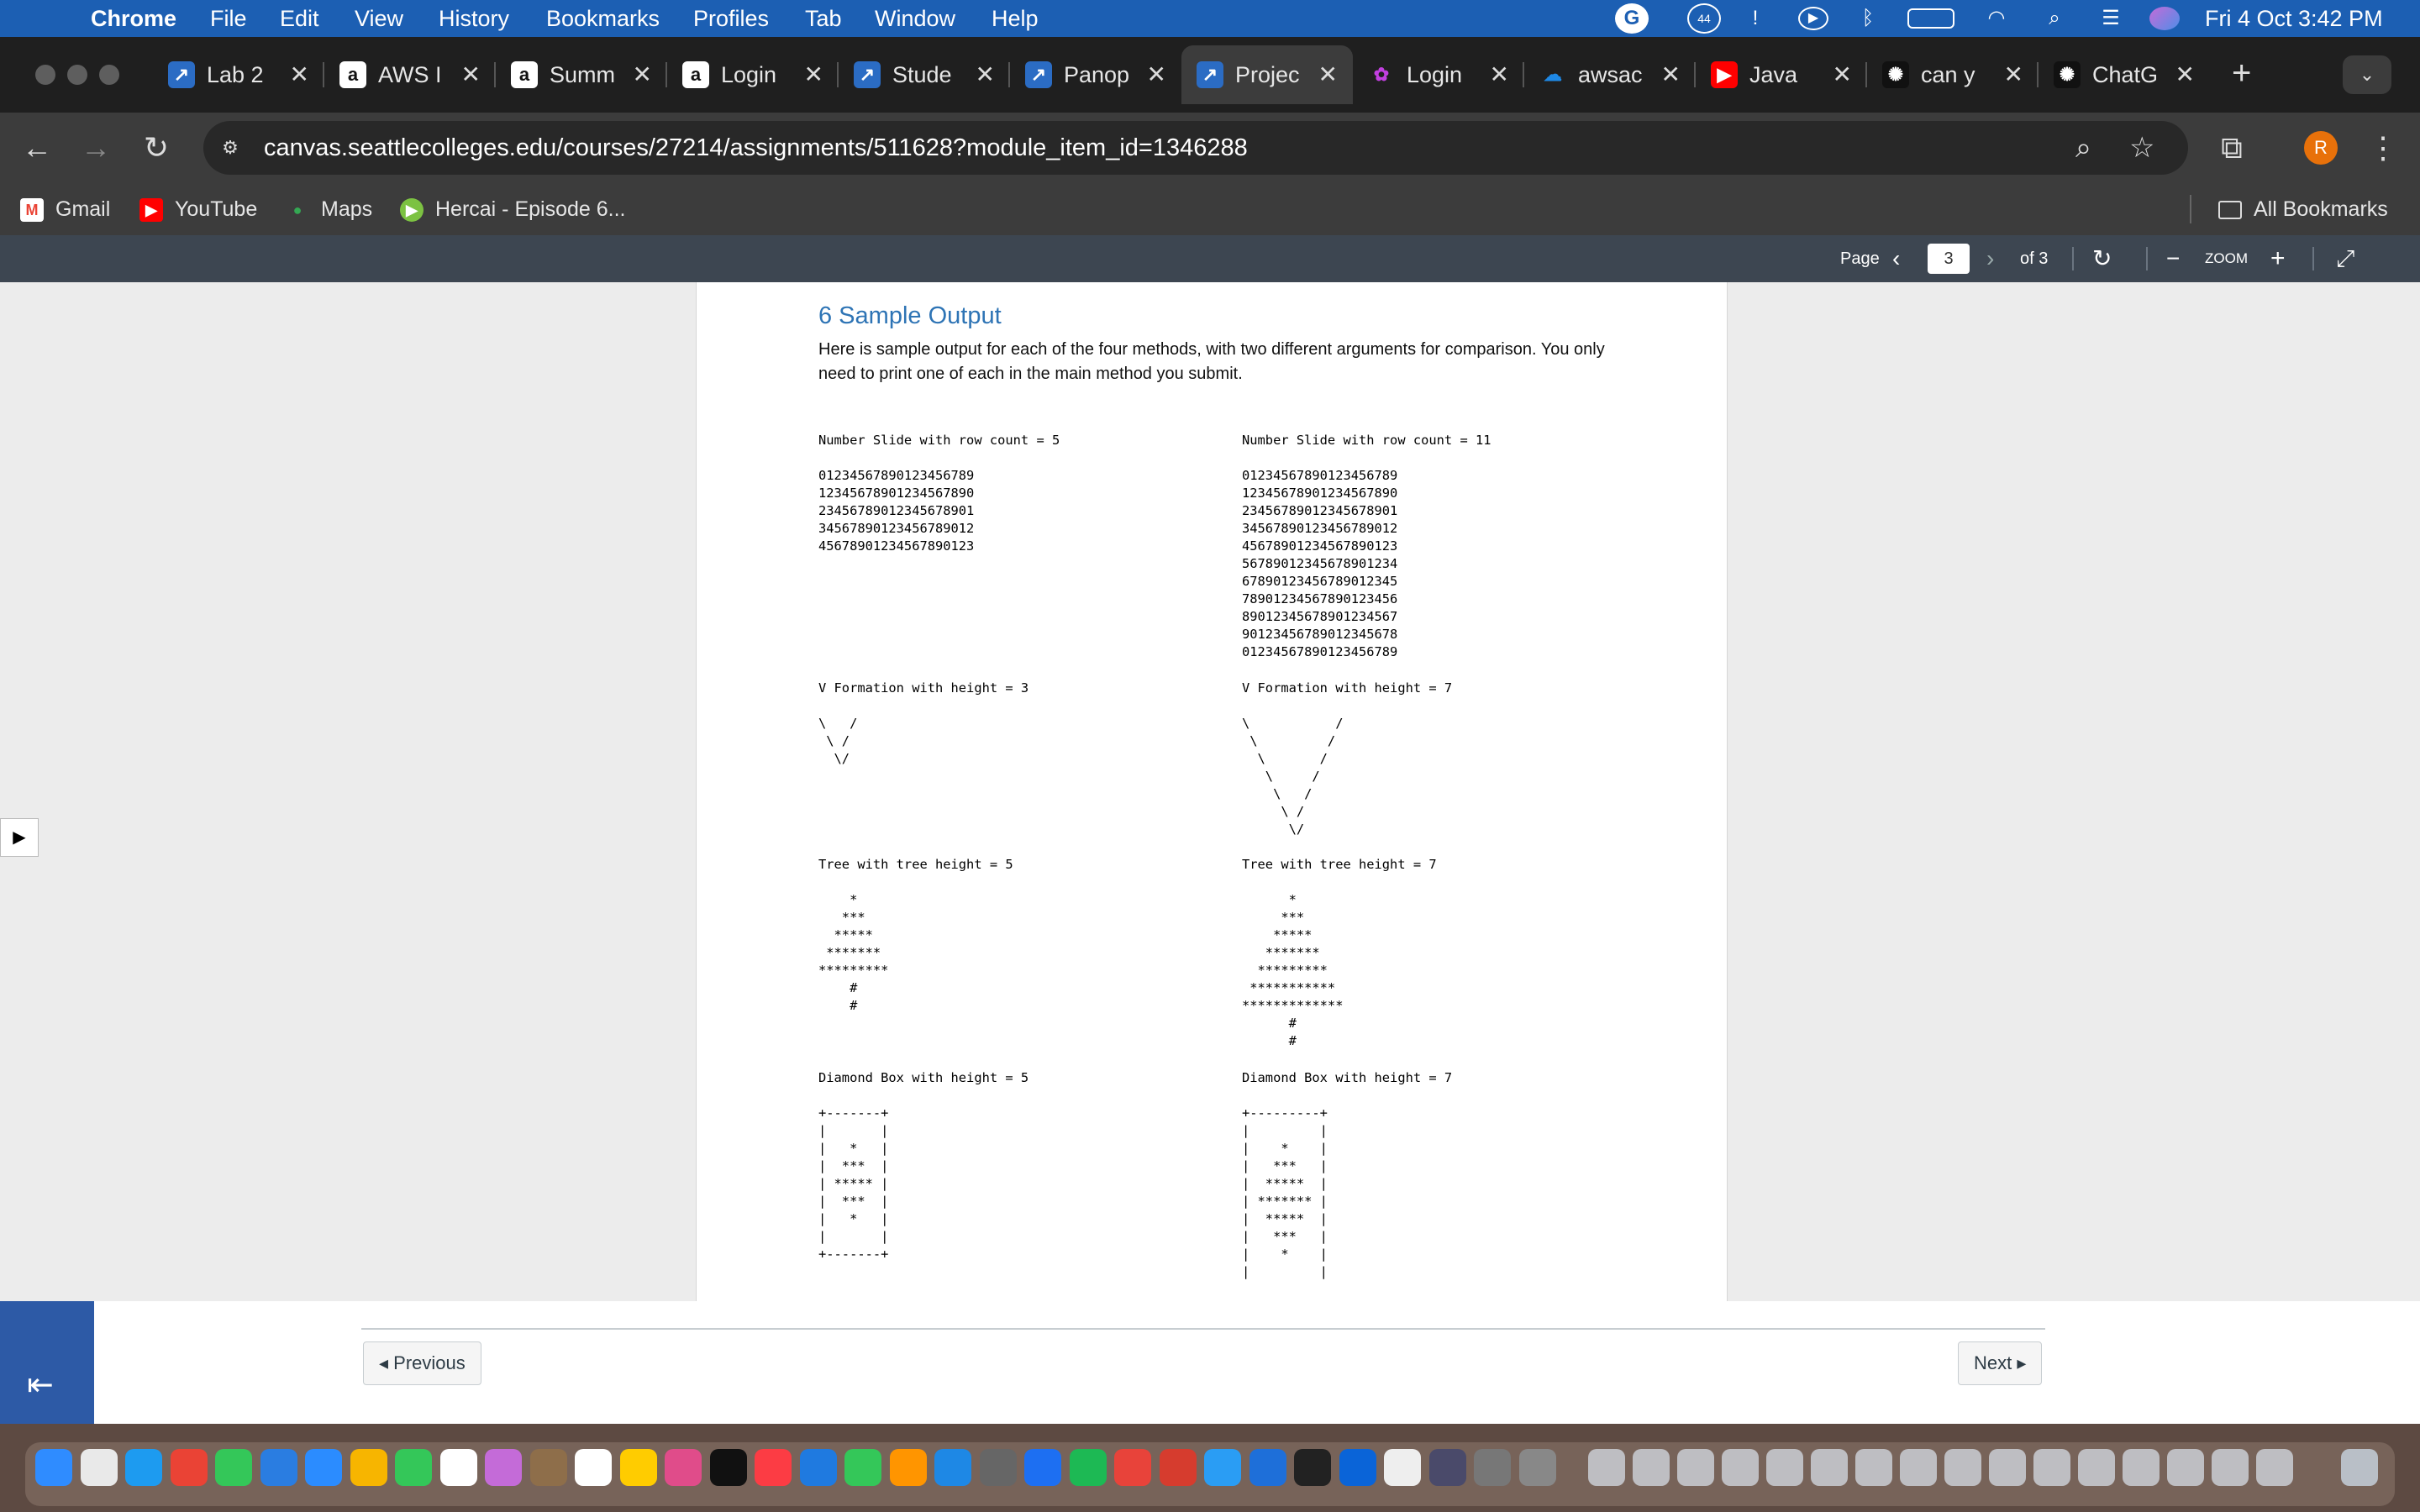  What do you see at coordinates (1704, 18) in the screenshot?
I see `notification-count-badge: 44` at bounding box center [1704, 18].